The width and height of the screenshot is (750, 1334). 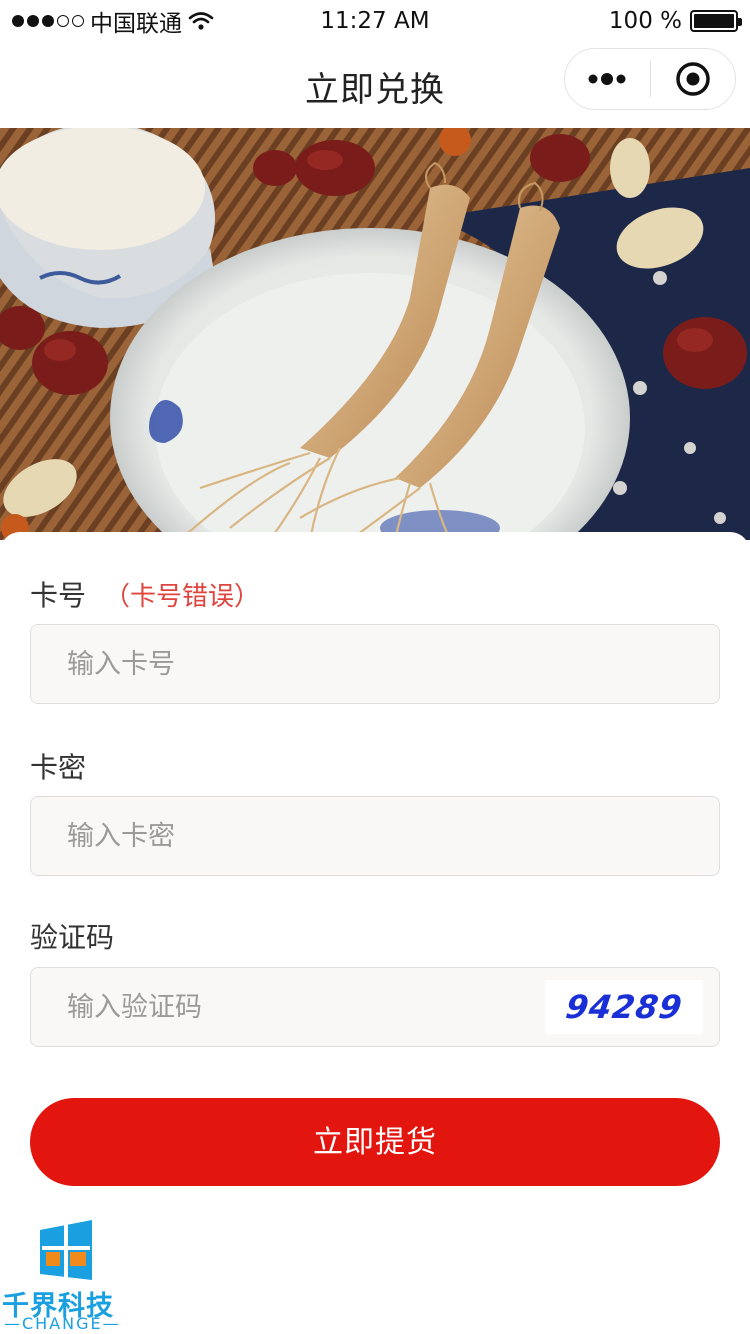 I want to click on card-password-input, so click(x=375, y=836).